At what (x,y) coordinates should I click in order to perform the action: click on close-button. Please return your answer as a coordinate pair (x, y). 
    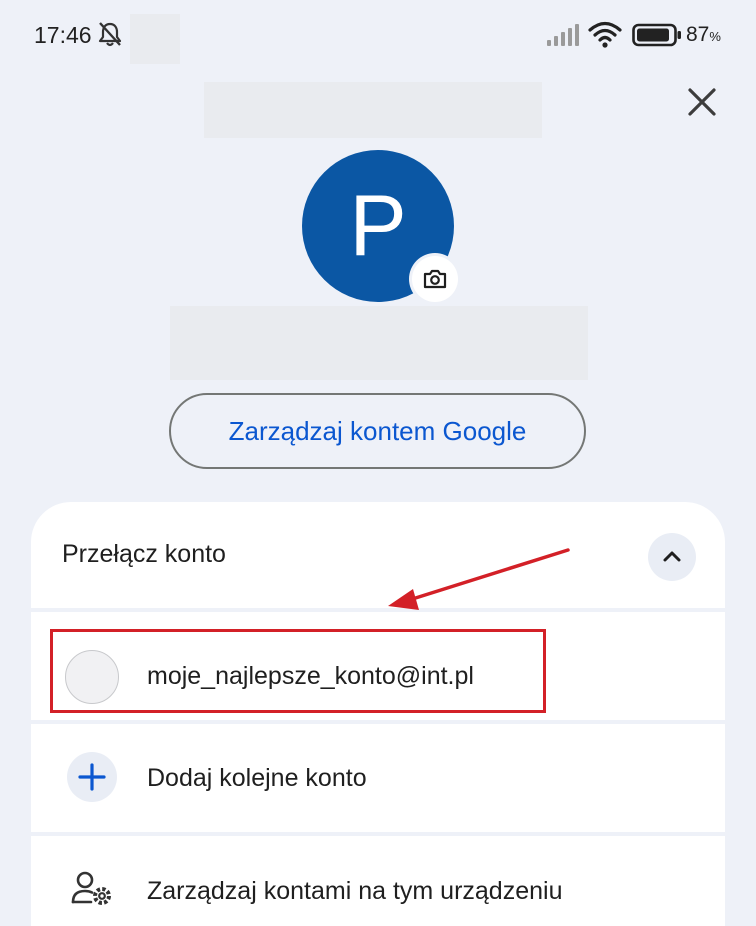
    Looking at the image, I should click on (702, 102).